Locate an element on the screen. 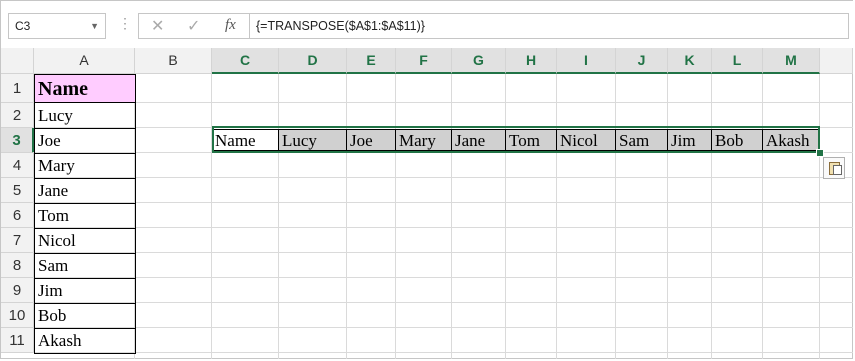 The width and height of the screenshot is (855, 361). cell-a7: Nicol is located at coordinates (85, 241).